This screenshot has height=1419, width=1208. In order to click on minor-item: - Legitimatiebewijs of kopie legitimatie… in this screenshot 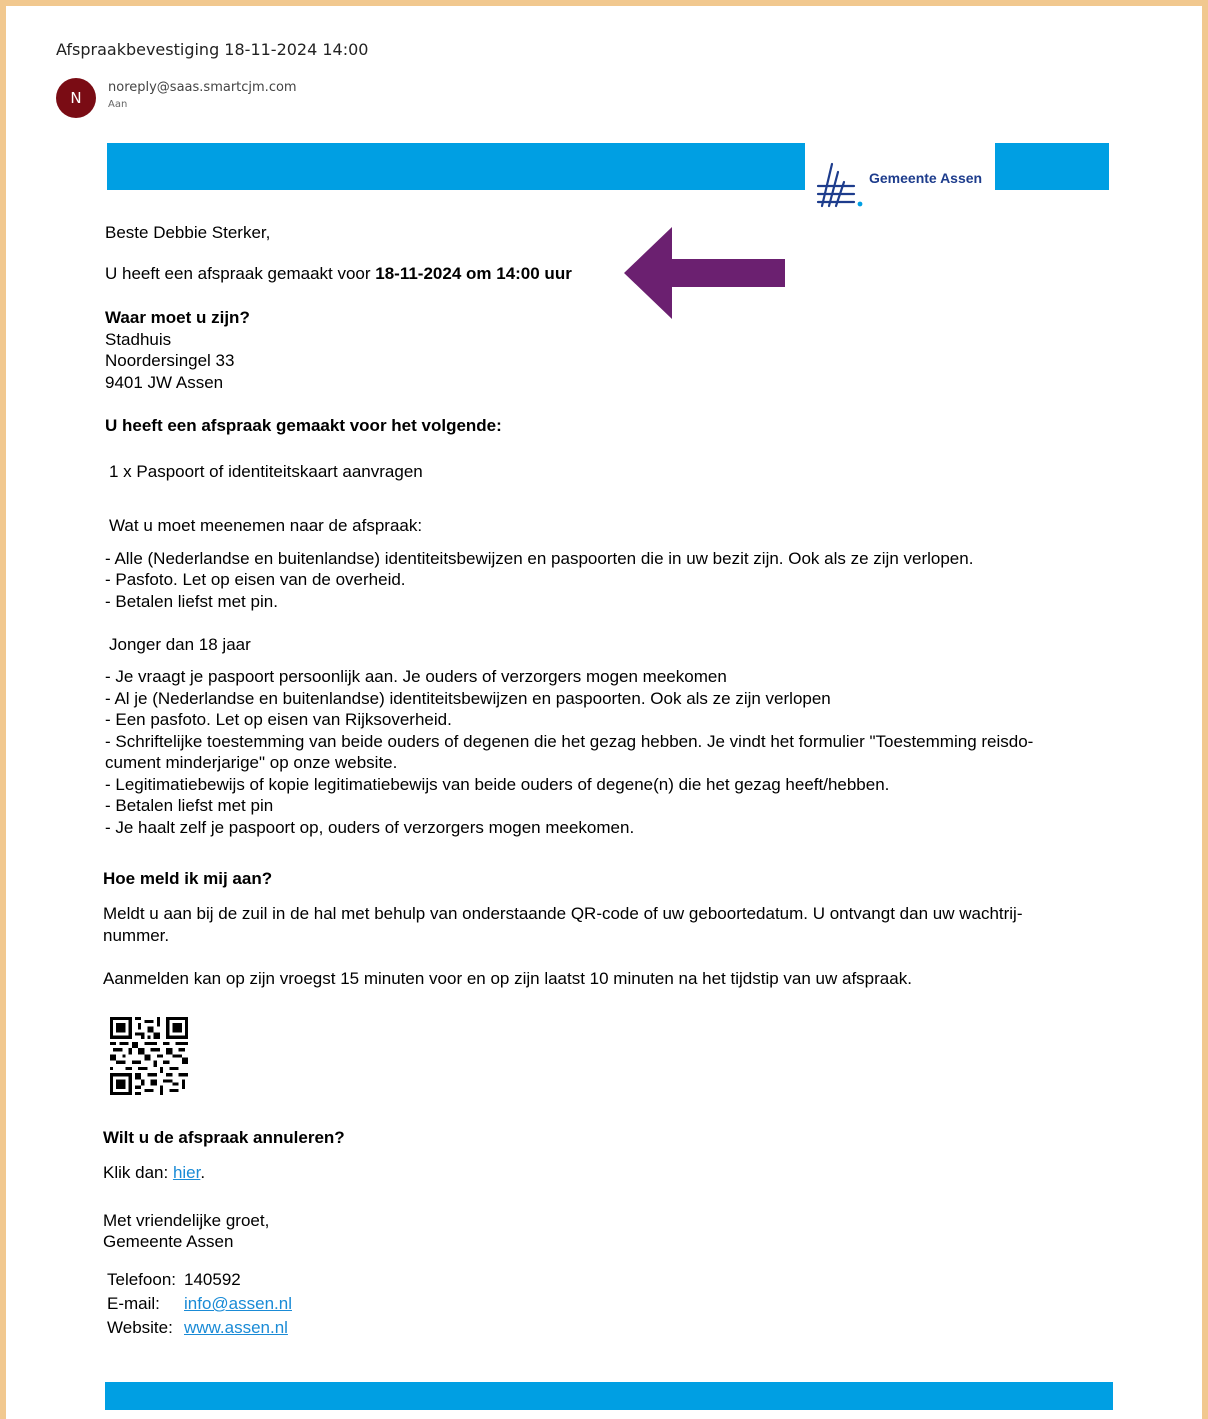, I will do `click(497, 784)`.